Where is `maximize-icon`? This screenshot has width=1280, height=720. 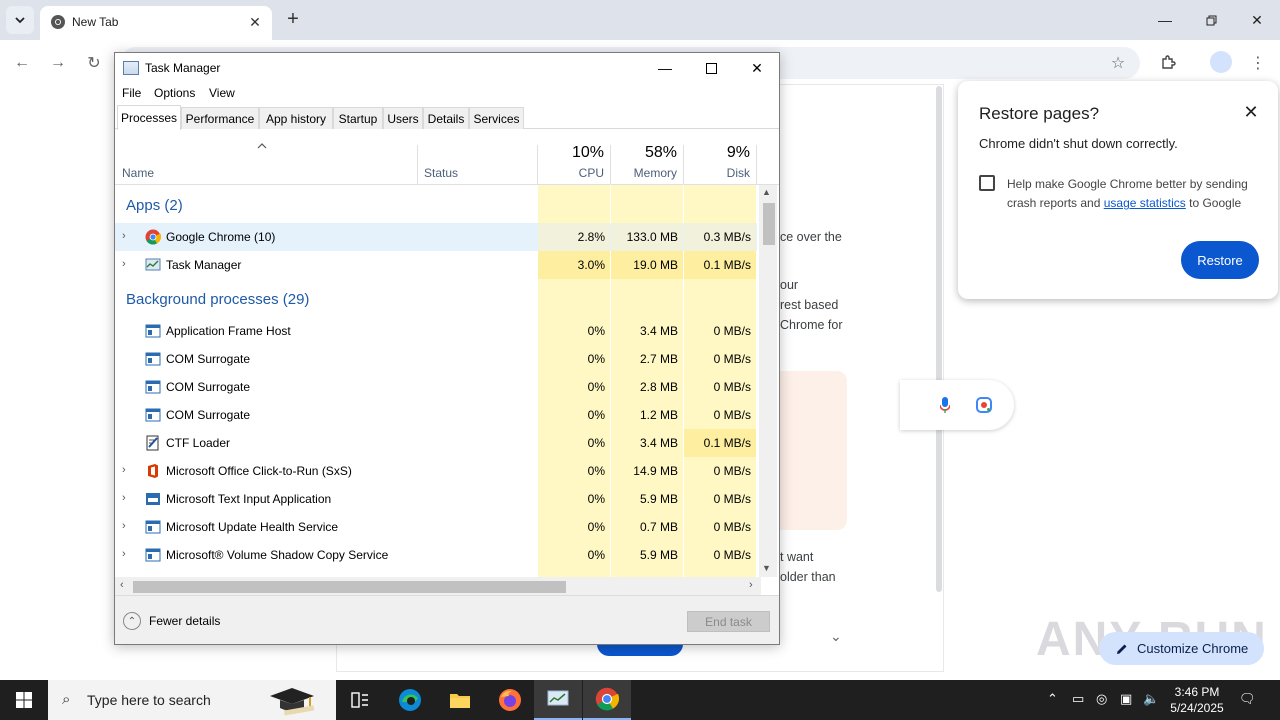 maximize-icon is located at coordinates (711, 68).